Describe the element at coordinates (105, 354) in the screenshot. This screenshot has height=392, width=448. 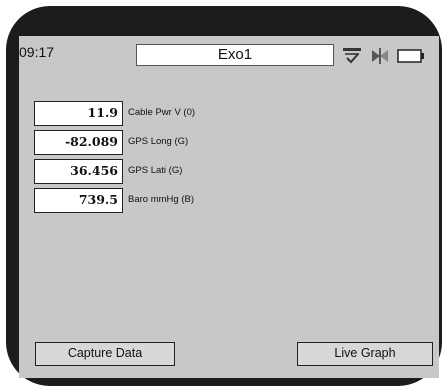
I see `capture-data-button: Capture Data` at that location.